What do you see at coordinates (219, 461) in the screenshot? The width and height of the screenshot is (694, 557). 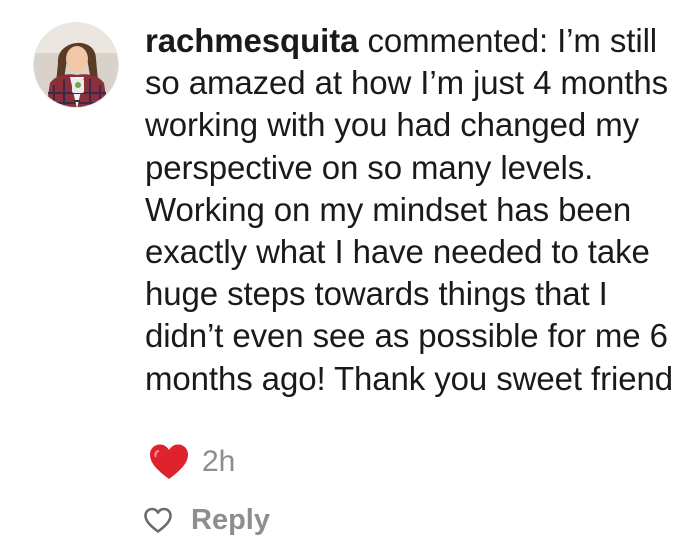 I see `timestamp: 2h` at bounding box center [219, 461].